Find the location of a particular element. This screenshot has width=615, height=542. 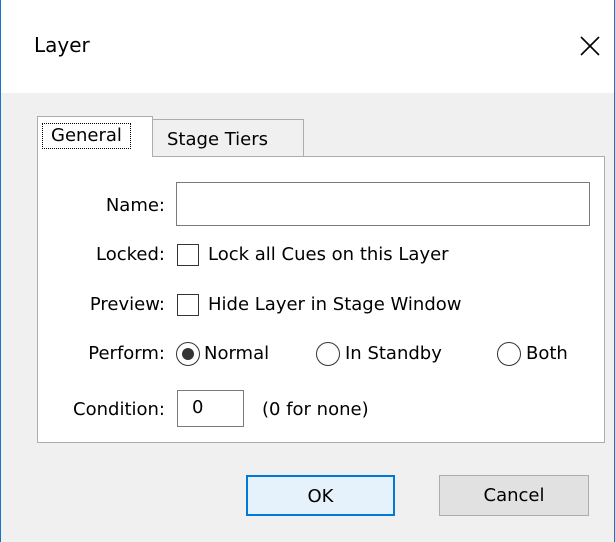

perform-normal-label: Normal is located at coordinates (237, 353).